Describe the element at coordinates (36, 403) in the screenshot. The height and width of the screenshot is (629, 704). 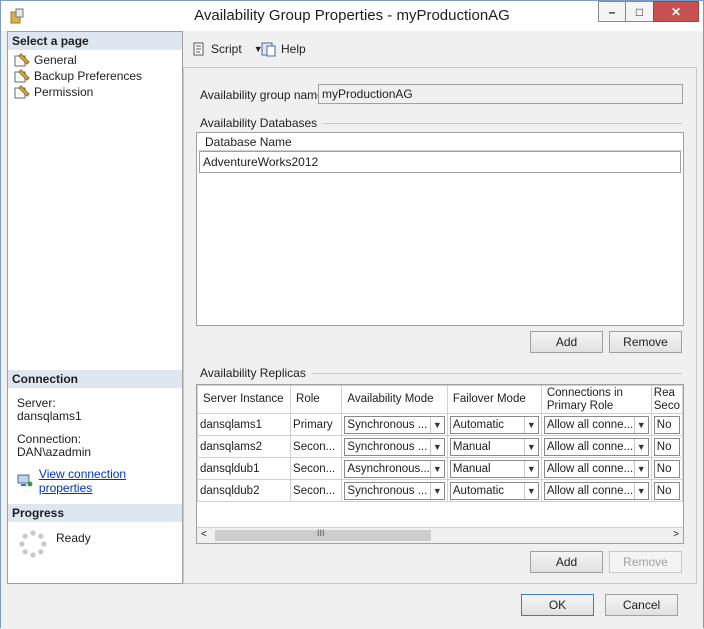
I see `server-label: Server:` at that location.